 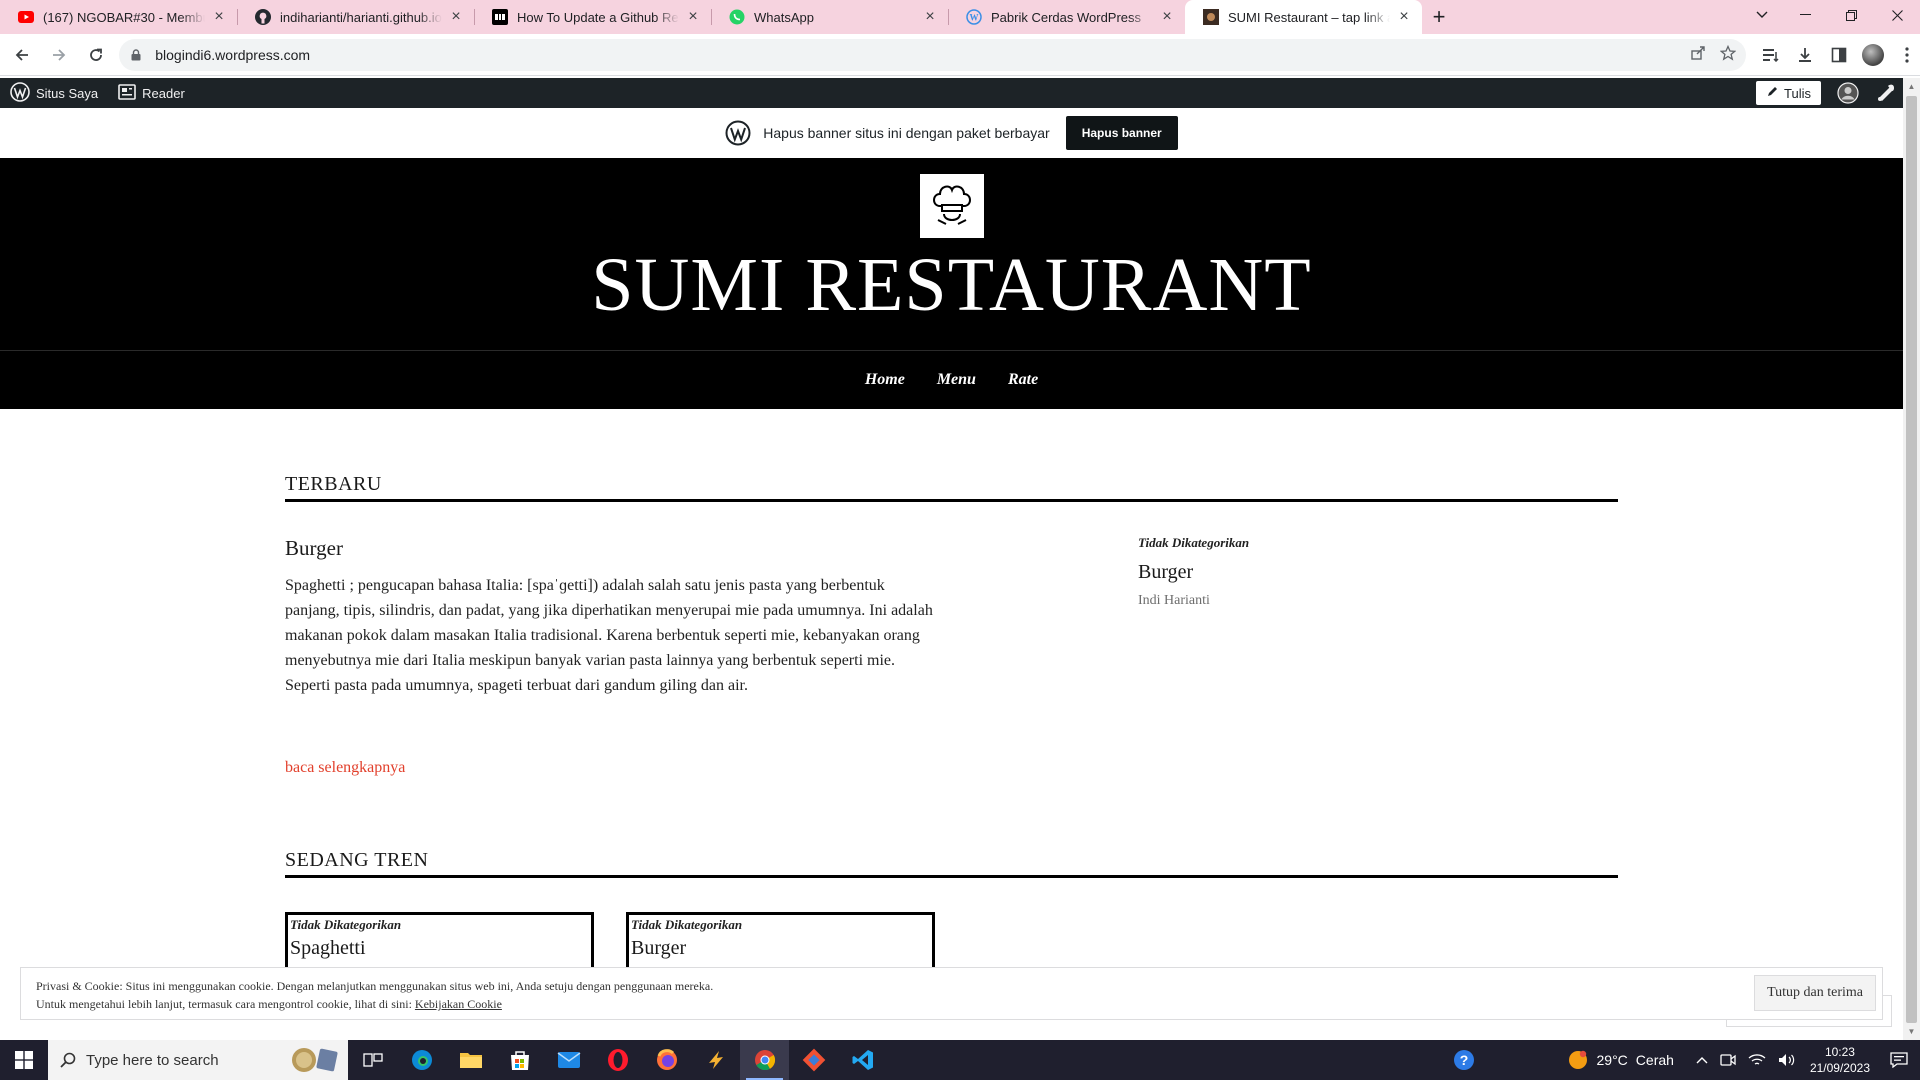 What do you see at coordinates (1728, 54) in the screenshot?
I see `bookmark-star-icon` at bounding box center [1728, 54].